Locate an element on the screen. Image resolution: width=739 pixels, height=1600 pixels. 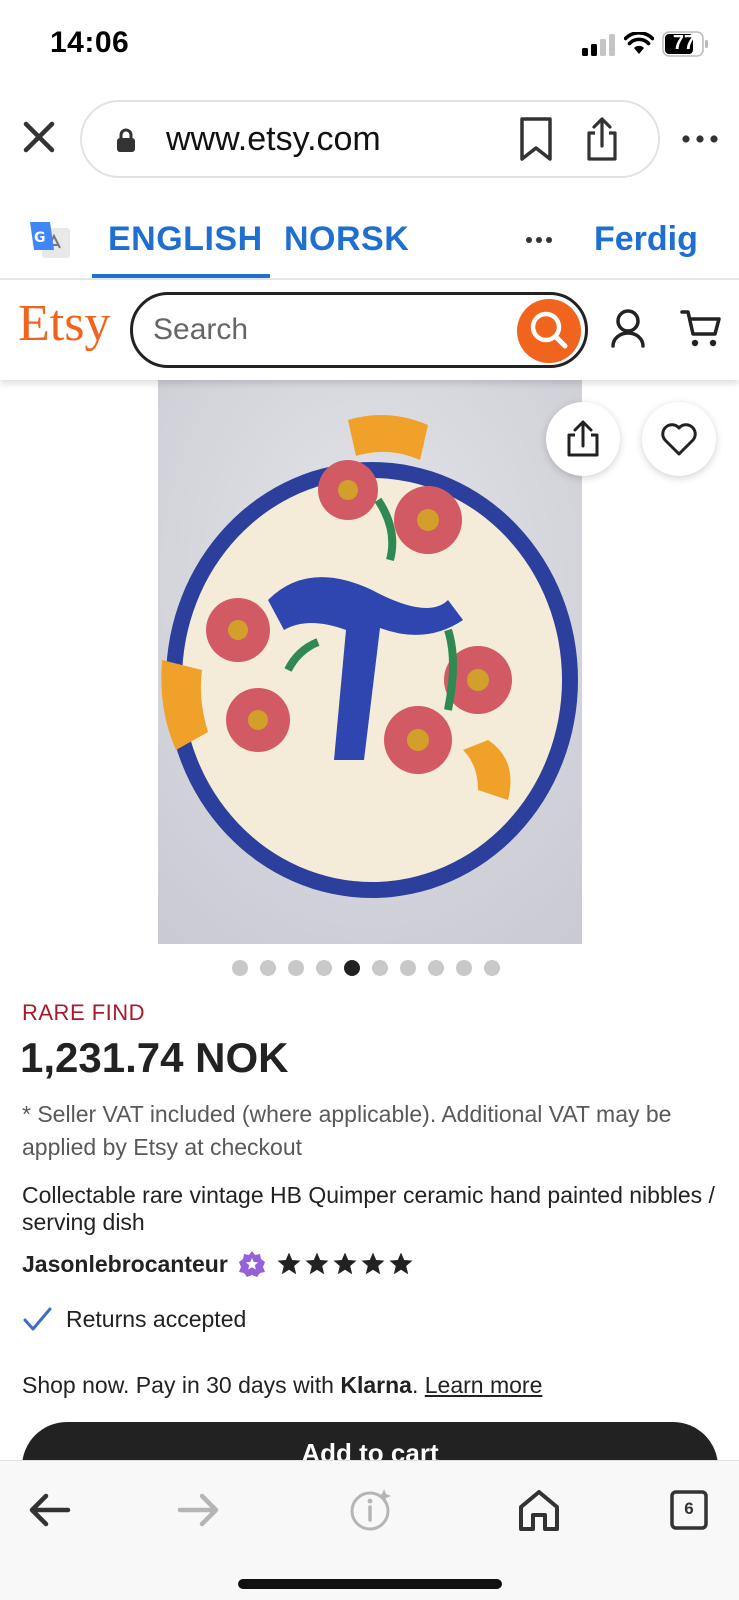
favorite-button is located at coordinates (679, 439).